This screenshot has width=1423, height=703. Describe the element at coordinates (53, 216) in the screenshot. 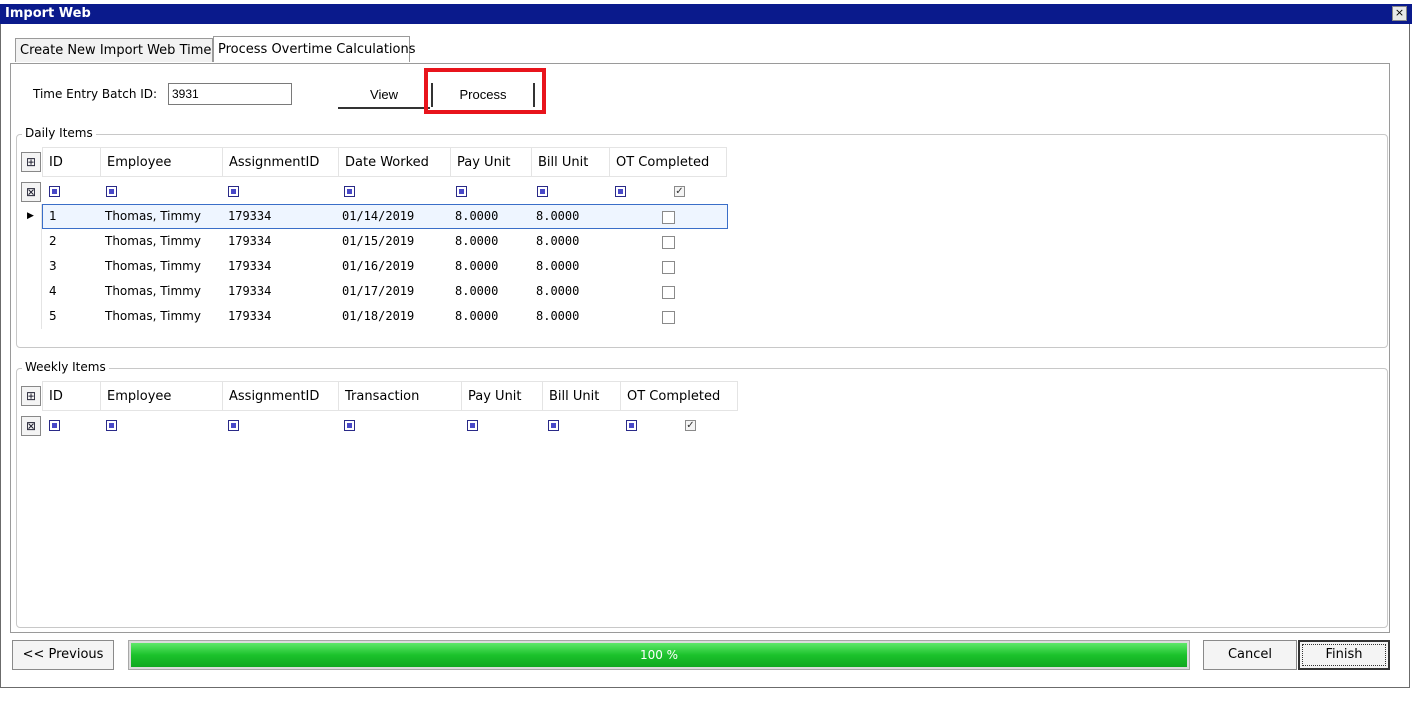

I see `row-id: 1` at that location.